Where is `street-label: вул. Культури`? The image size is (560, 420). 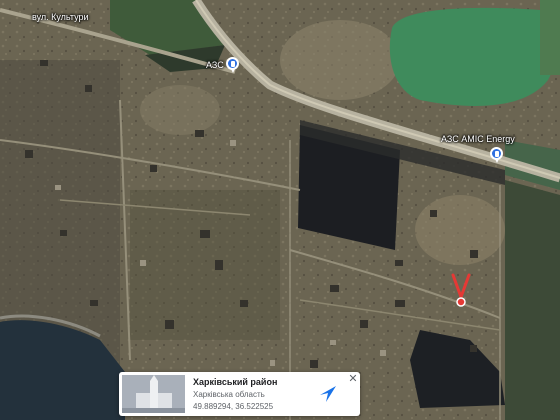 street-label: вул. Культури is located at coordinates (60, 17).